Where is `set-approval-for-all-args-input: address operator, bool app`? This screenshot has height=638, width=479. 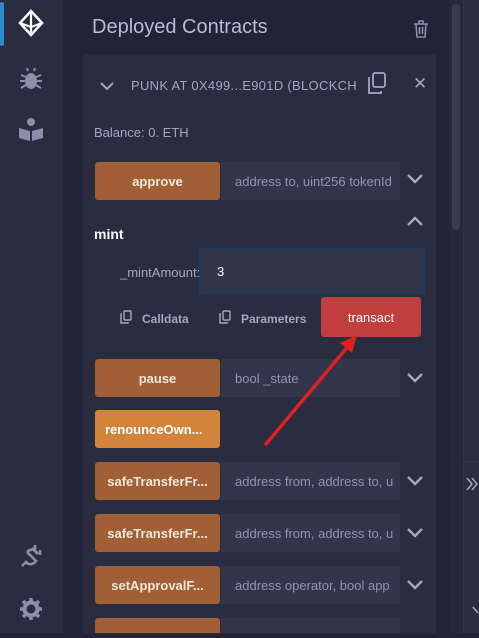 set-approval-for-all-args-input: address operator, bool app is located at coordinates (310, 585).